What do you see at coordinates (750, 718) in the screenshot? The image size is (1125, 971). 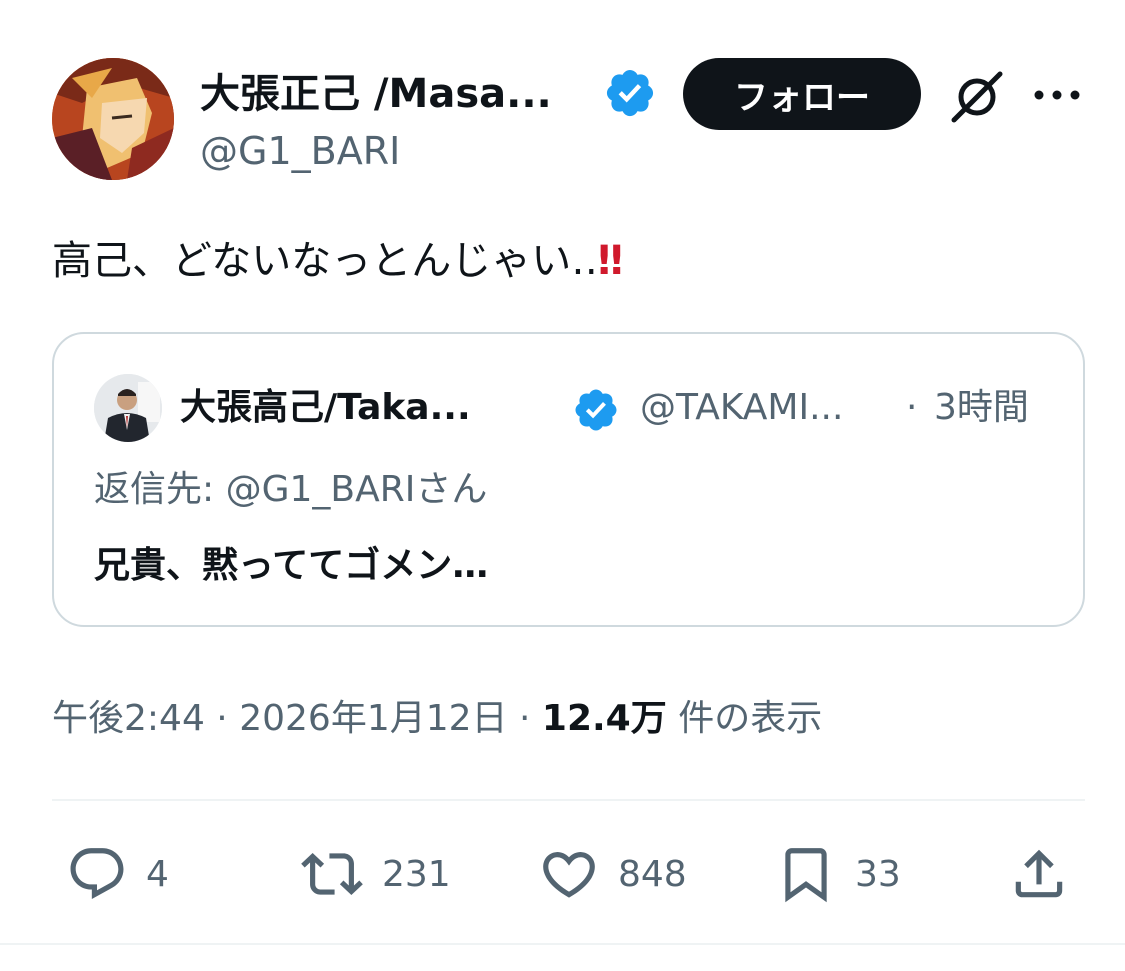 I see `views-label: 件の表示` at bounding box center [750, 718].